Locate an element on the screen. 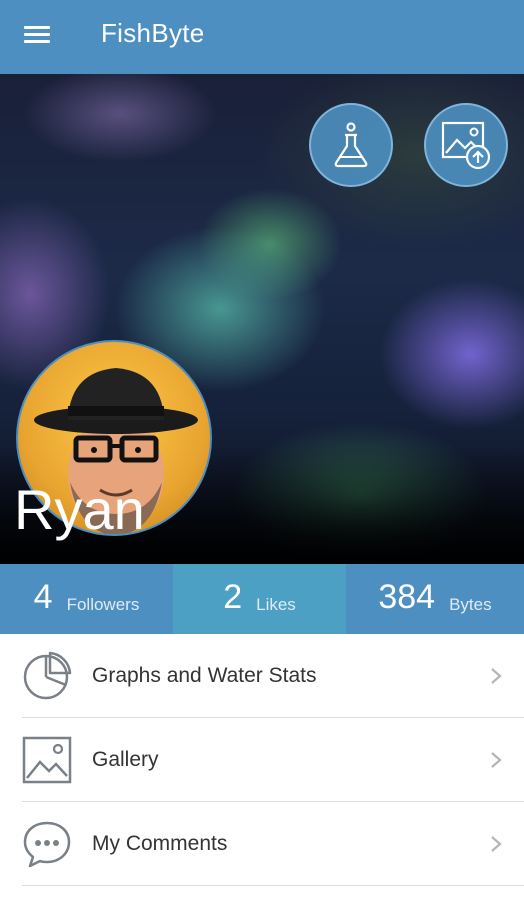 The height and width of the screenshot is (900, 524). menu-item-label: Graphs and Water Stats is located at coordinates (204, 675).